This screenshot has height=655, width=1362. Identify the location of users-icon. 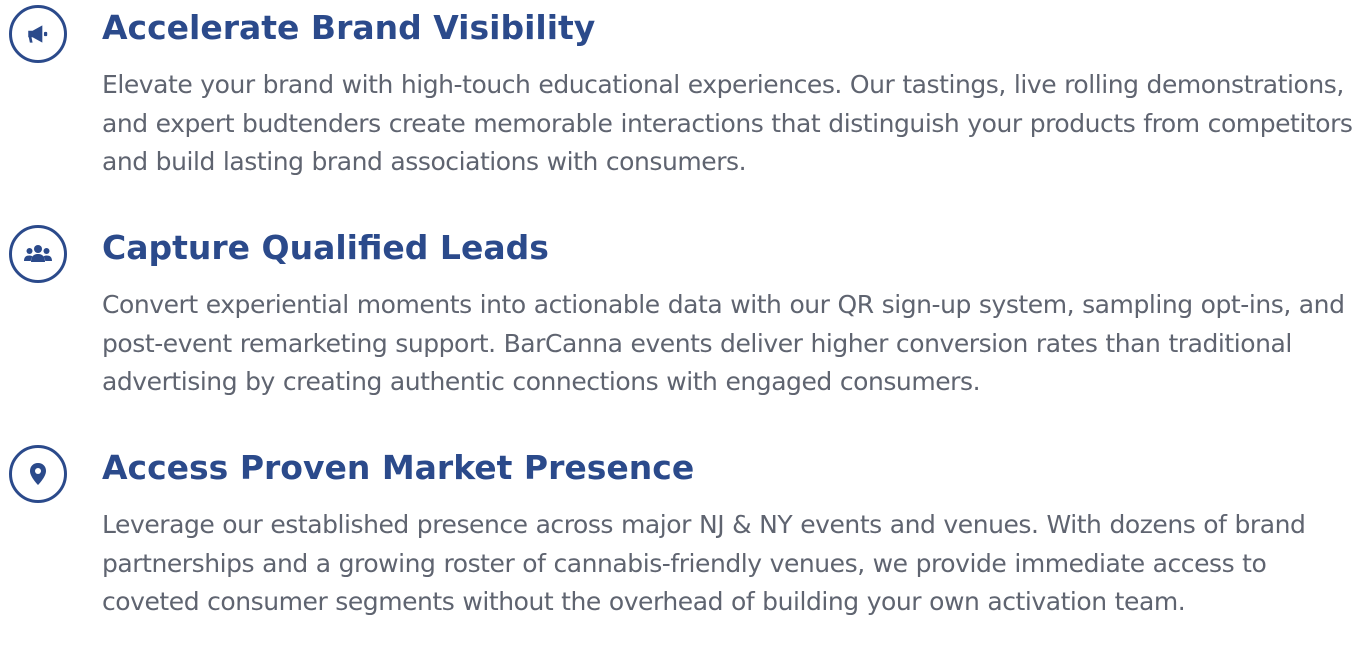
(38, 254).